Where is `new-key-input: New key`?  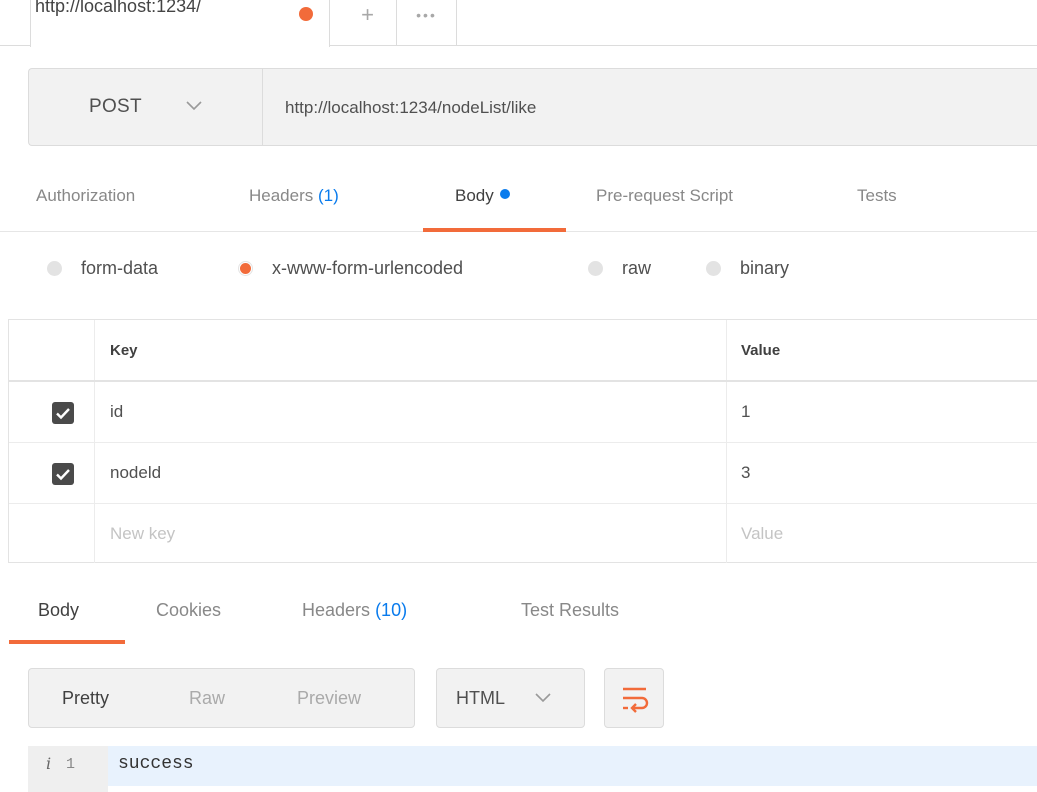
new-key-input: New key is located at coordinates (142, 534).